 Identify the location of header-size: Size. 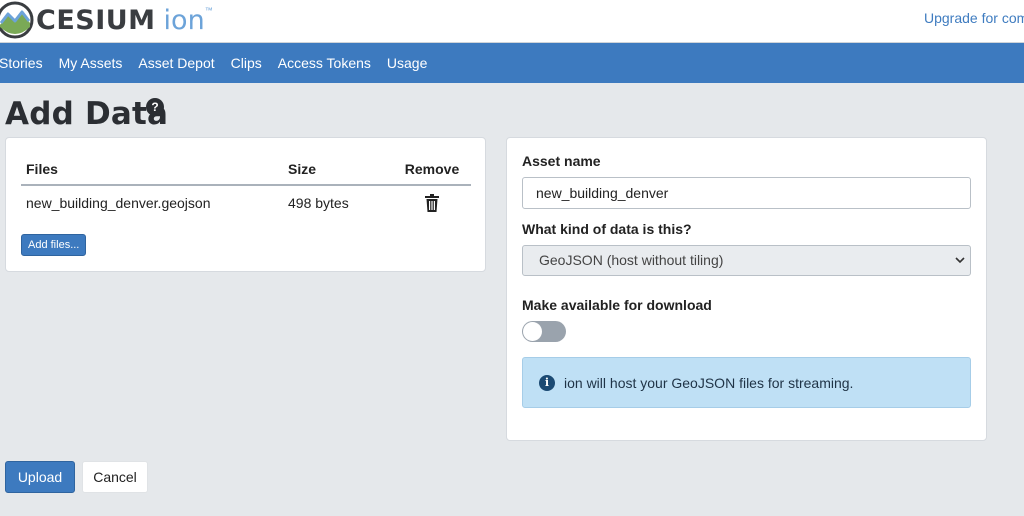
(302, 169).